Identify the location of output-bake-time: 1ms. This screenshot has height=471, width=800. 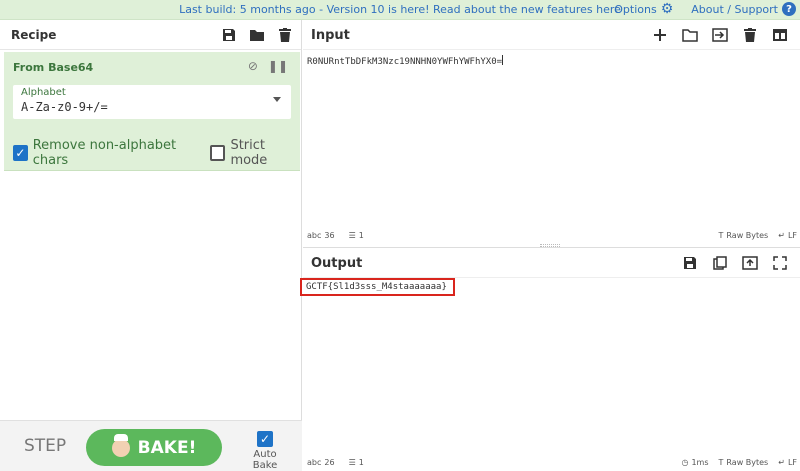
(700, 462).